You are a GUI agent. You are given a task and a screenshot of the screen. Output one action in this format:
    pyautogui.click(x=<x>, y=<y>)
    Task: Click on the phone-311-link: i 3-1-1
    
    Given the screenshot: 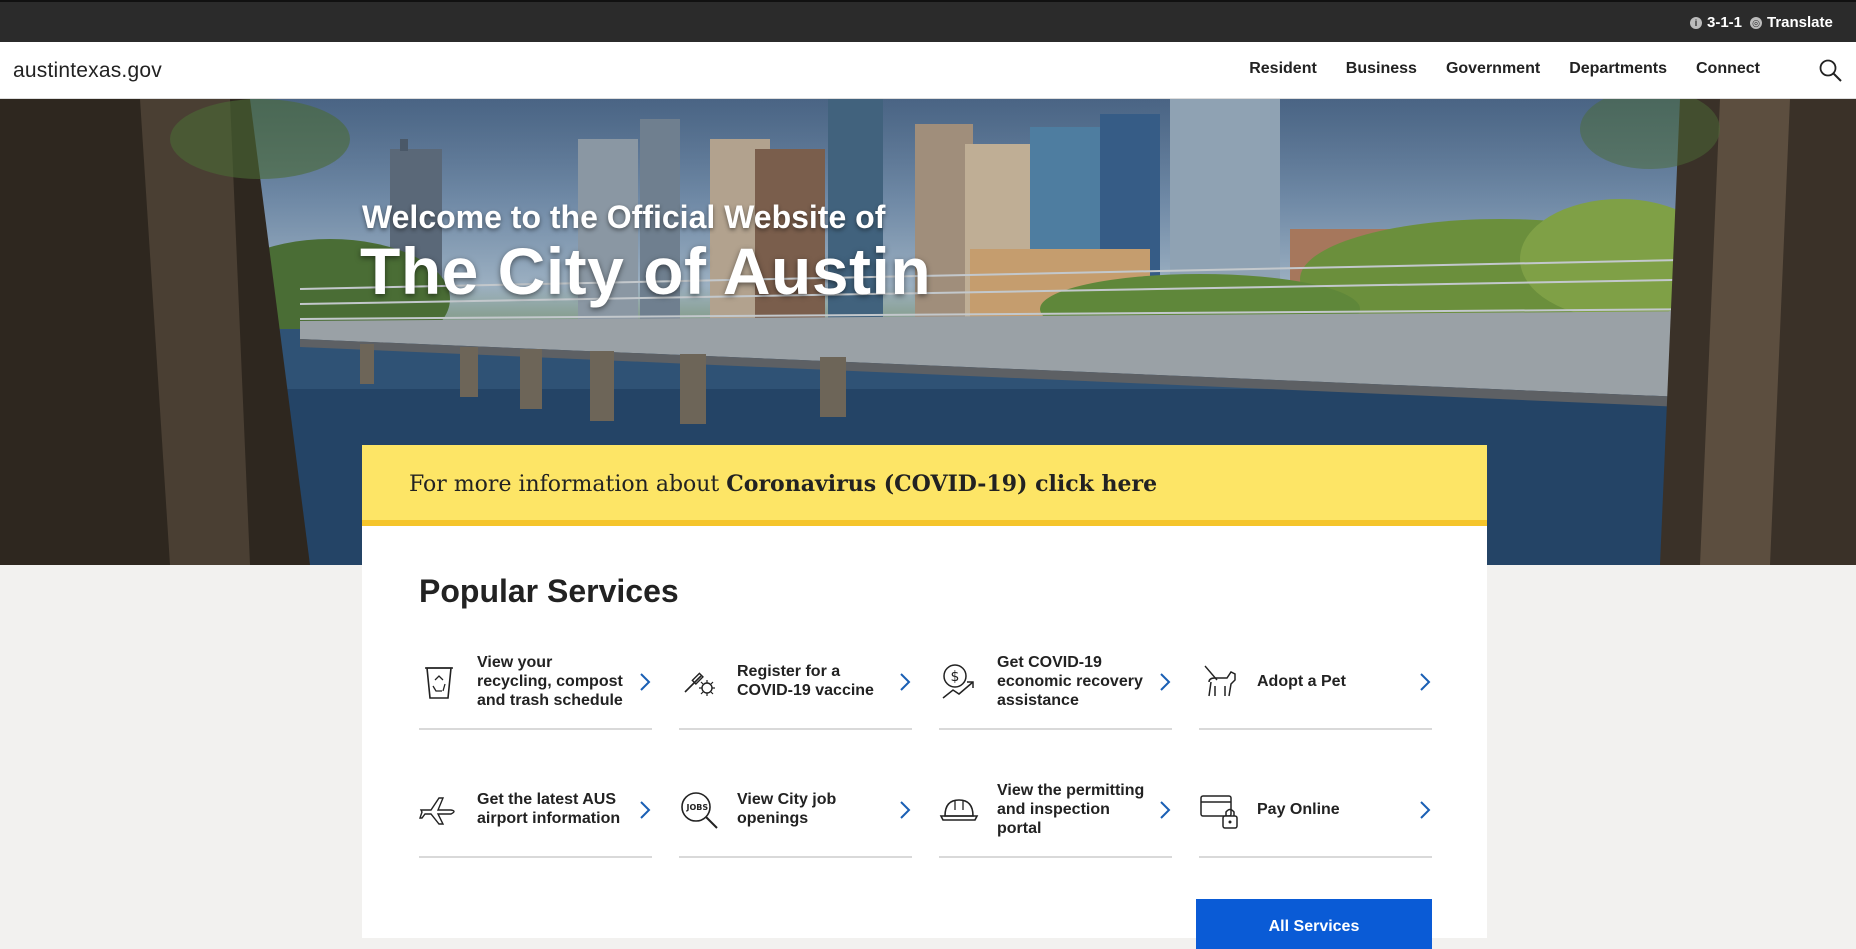 What is the action you would take?
    pyautogui.click(x=1716, y=22)
    